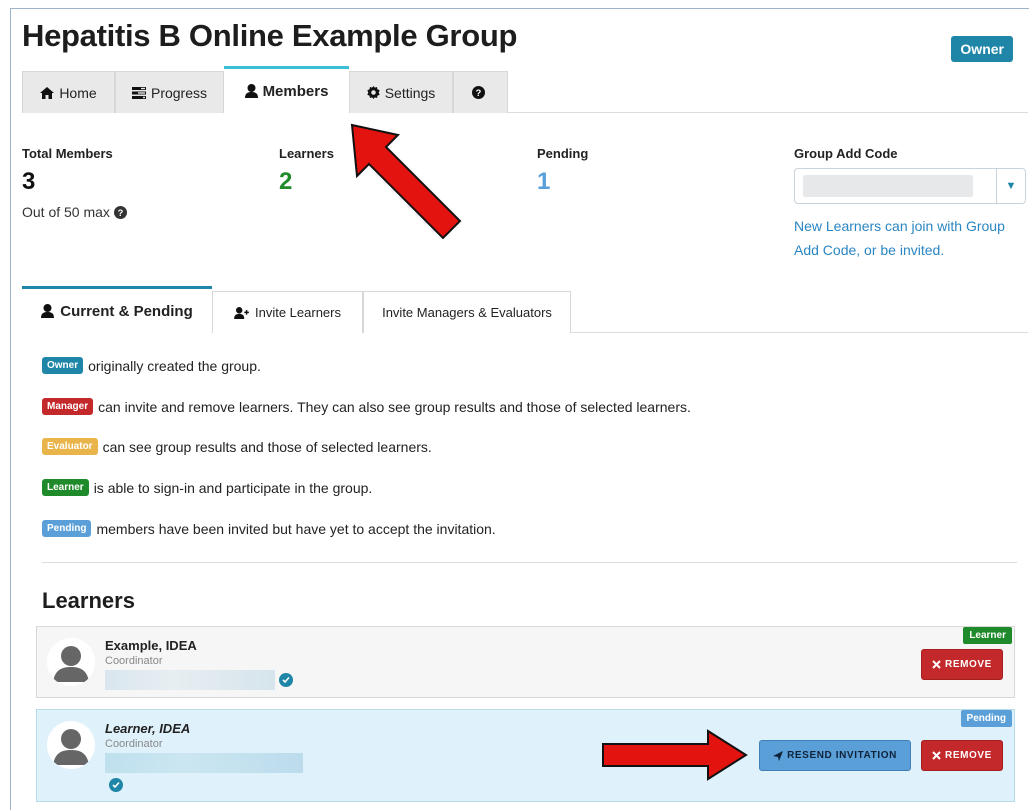 The height and width of the screenshot is (811, 1031). I want to click on group-add-code-label: Group Add Code, so click(846, 153).